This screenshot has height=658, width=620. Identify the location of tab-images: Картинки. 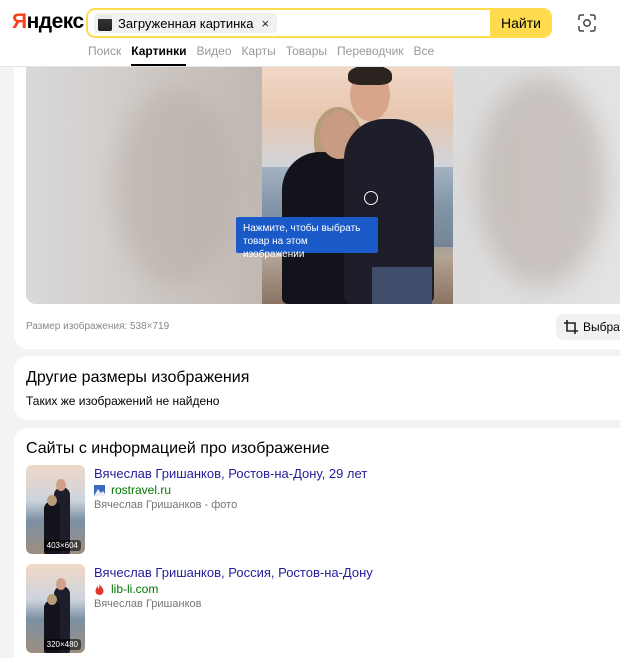
(159, 55).